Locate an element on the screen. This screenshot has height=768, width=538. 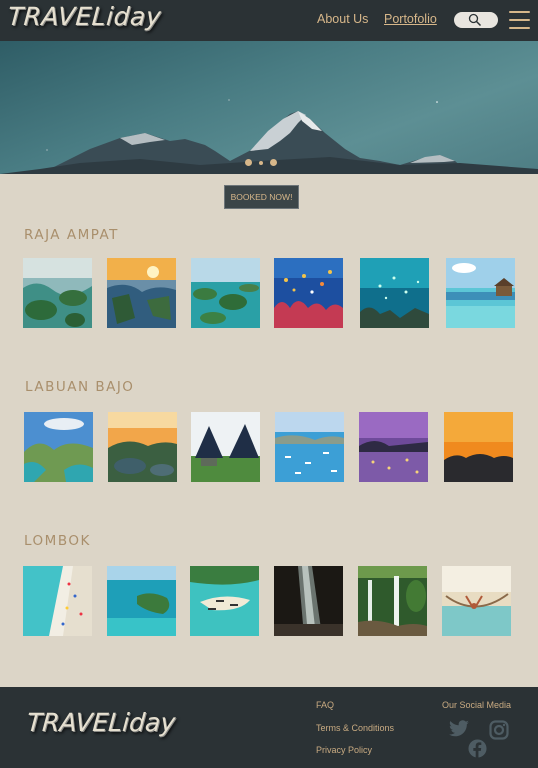
gallery-image-islands-aerial is located at coordinates (57, 293).